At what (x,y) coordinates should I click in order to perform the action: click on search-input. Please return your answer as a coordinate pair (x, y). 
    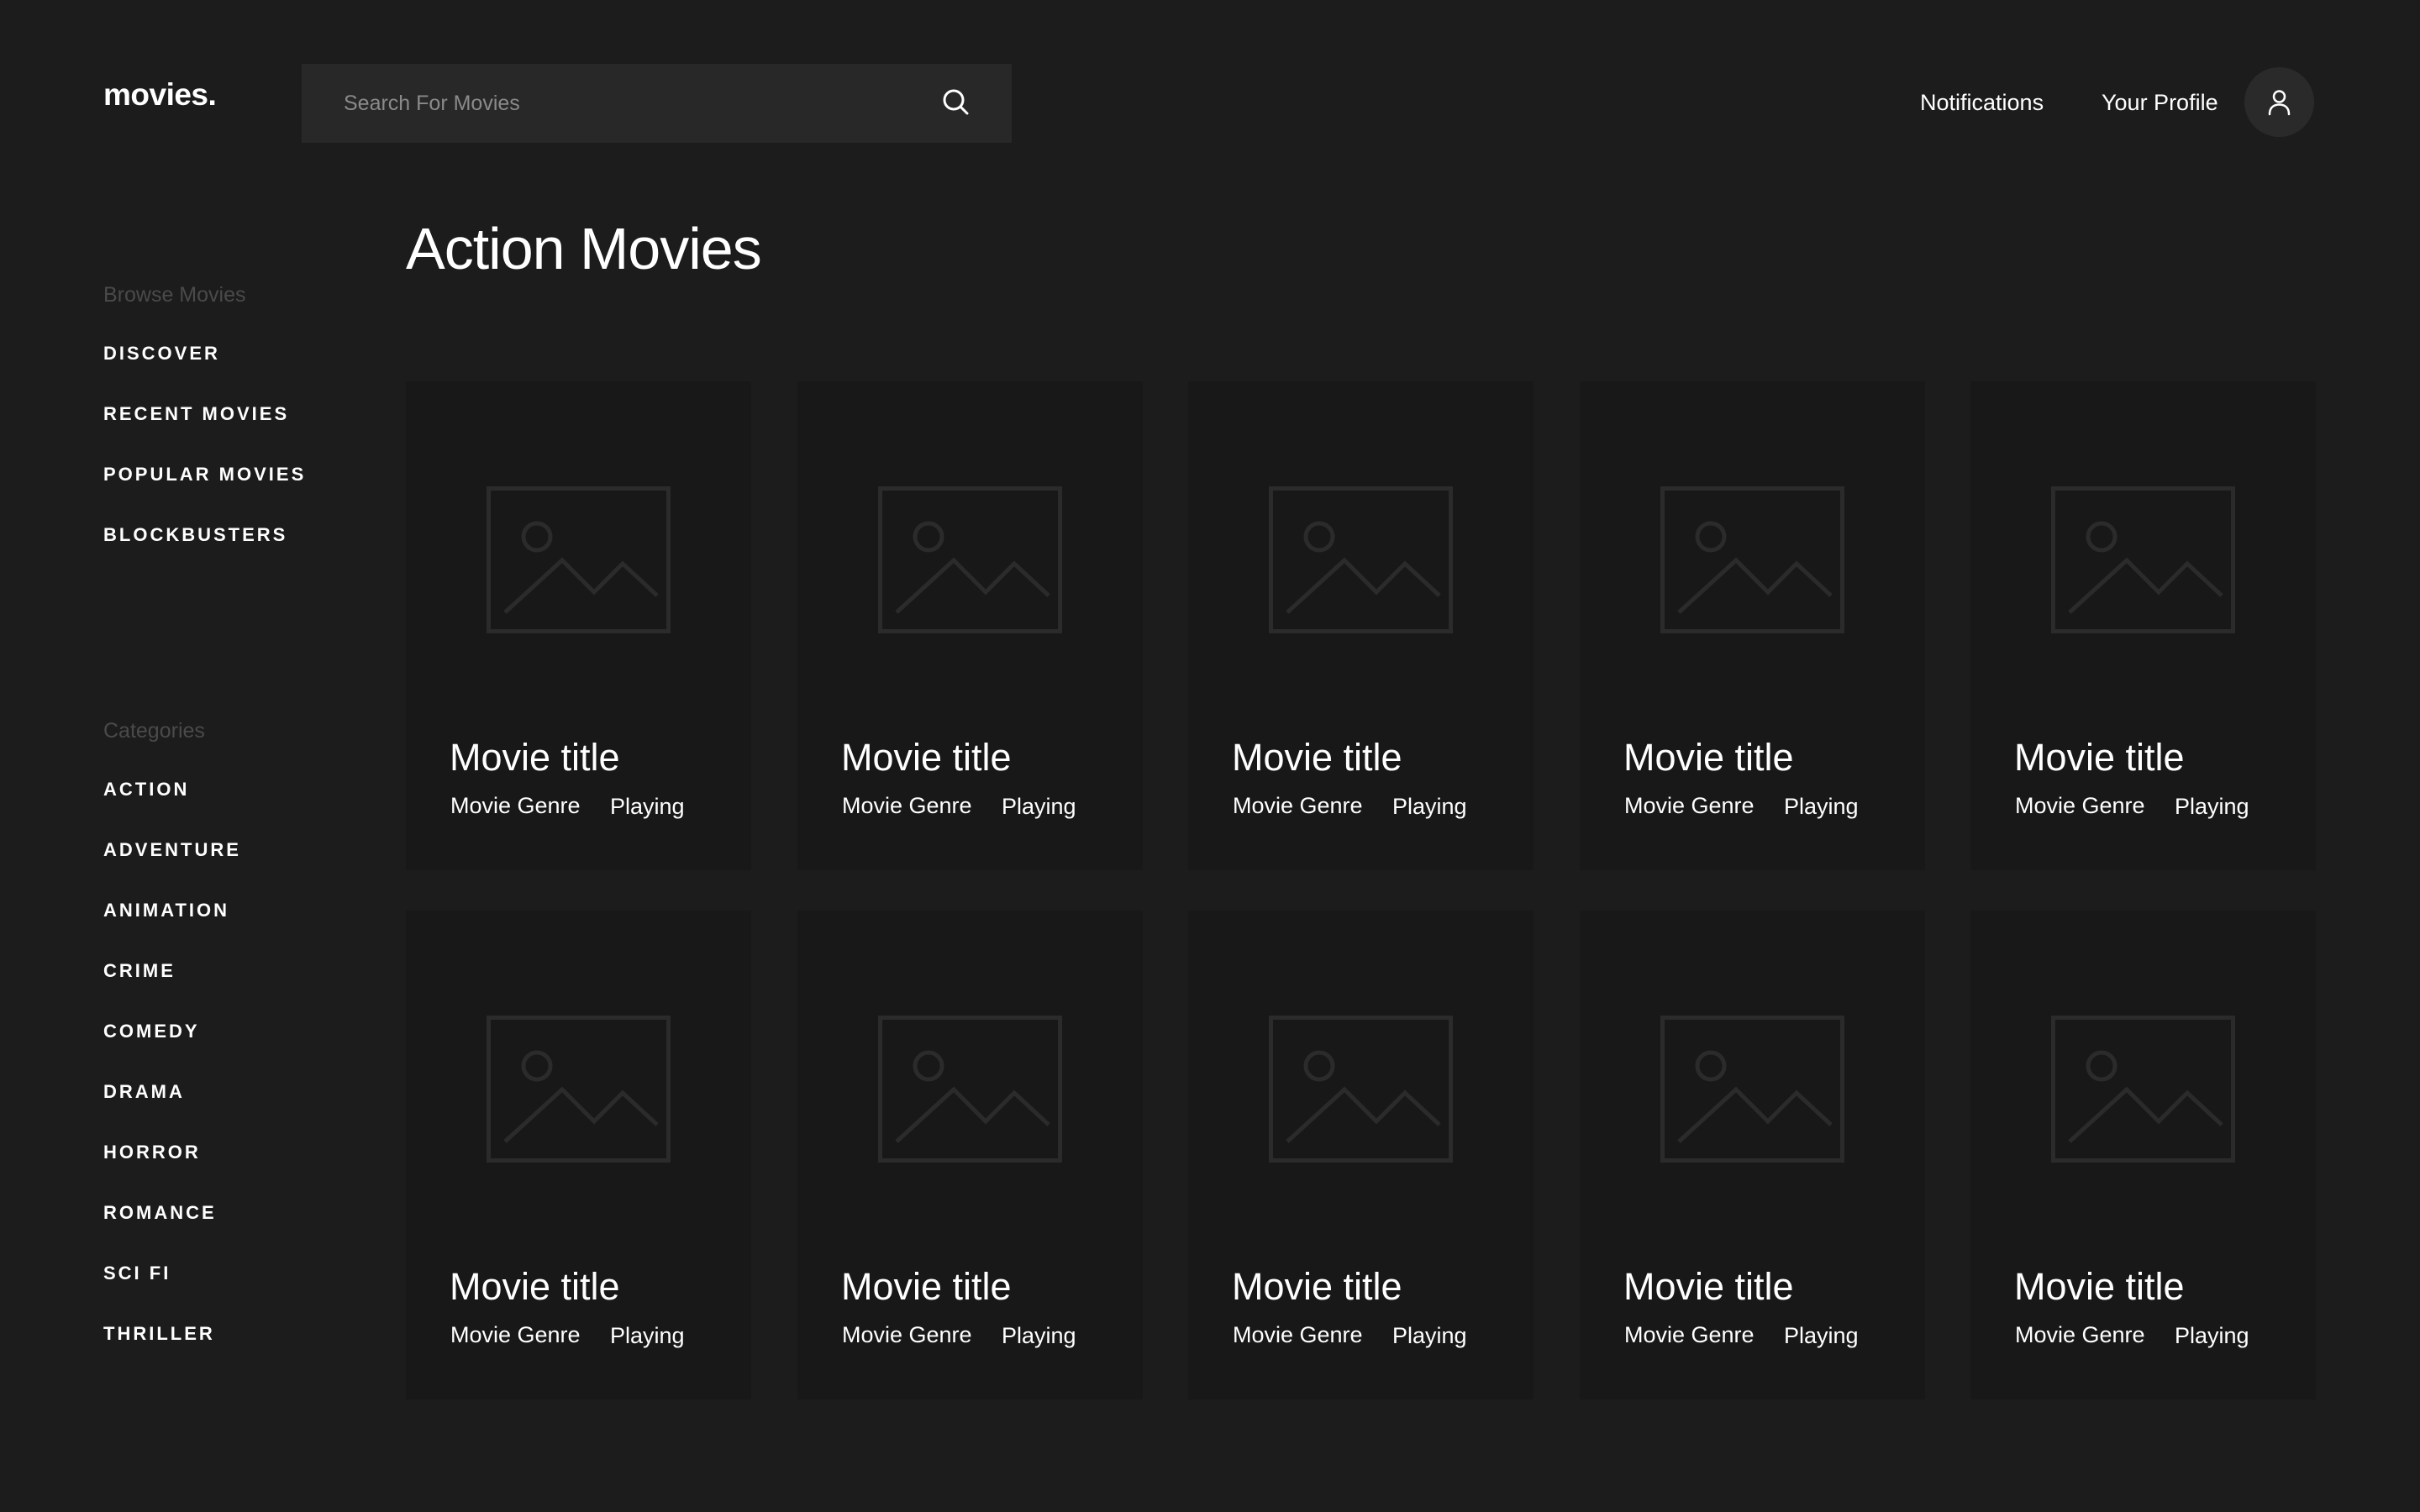
    Looking at the image, I should click on (621, 103).